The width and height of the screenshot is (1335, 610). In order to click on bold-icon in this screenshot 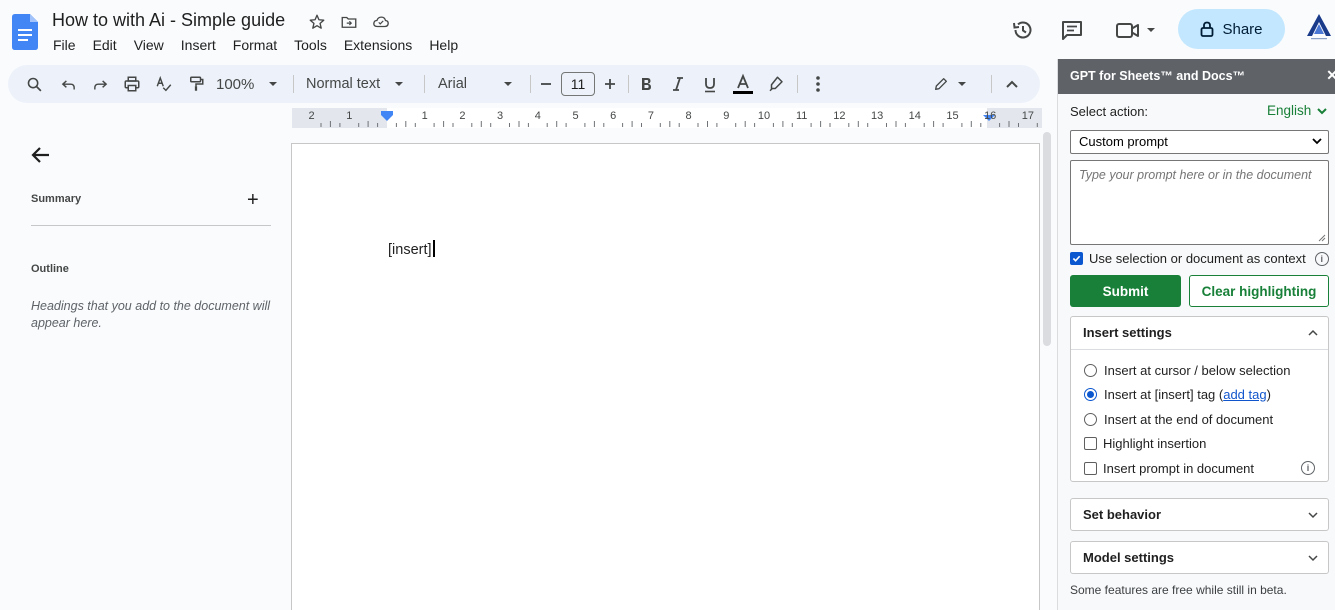, I will do `click(646, 84)`.